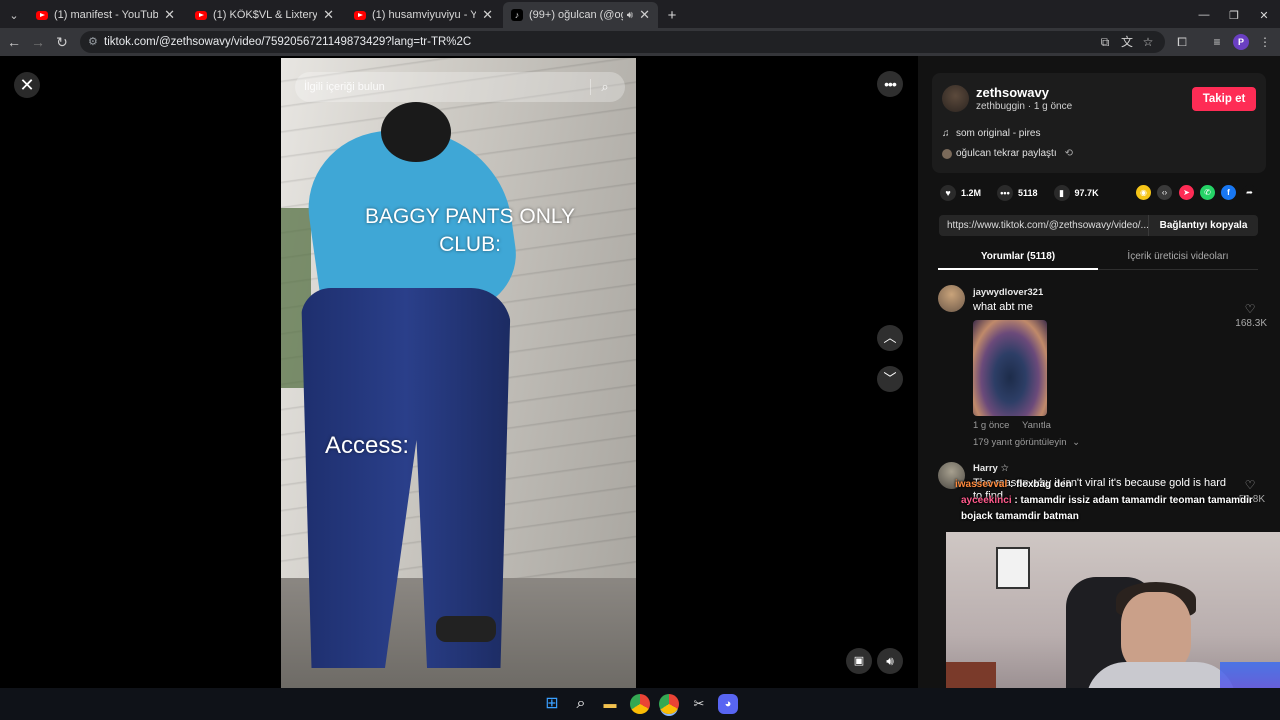  What do you see at coordinates (951, 298) in the screenshot?
I see `comment-avatar` at bounding box center [951, 298].